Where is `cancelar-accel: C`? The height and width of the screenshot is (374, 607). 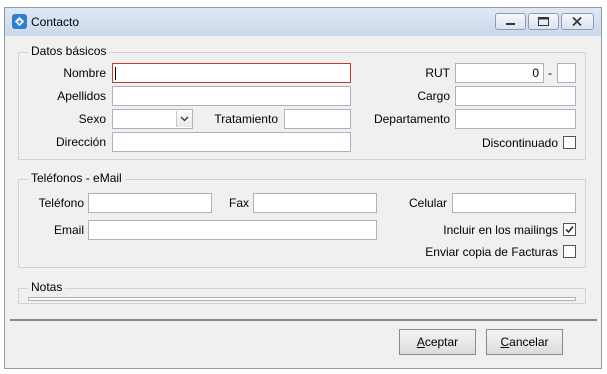 cancelar-accel: C is located at coordinates (505, 342).